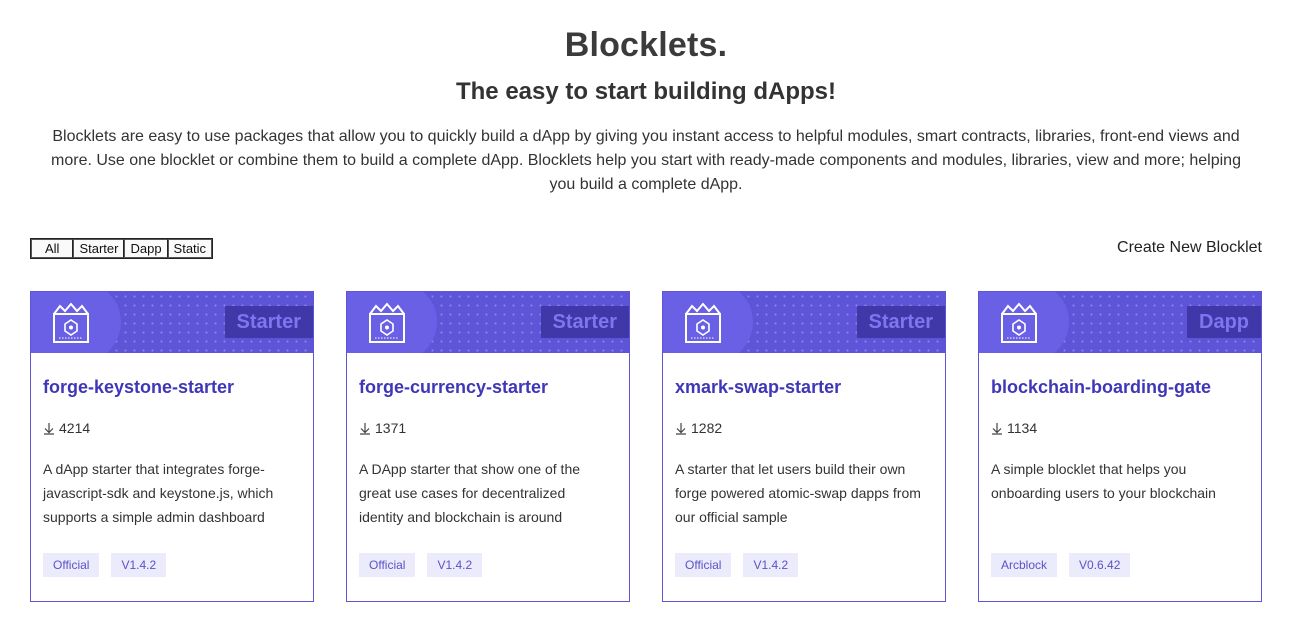  I want to click on download-count-value: 4214, so click(75, 428).